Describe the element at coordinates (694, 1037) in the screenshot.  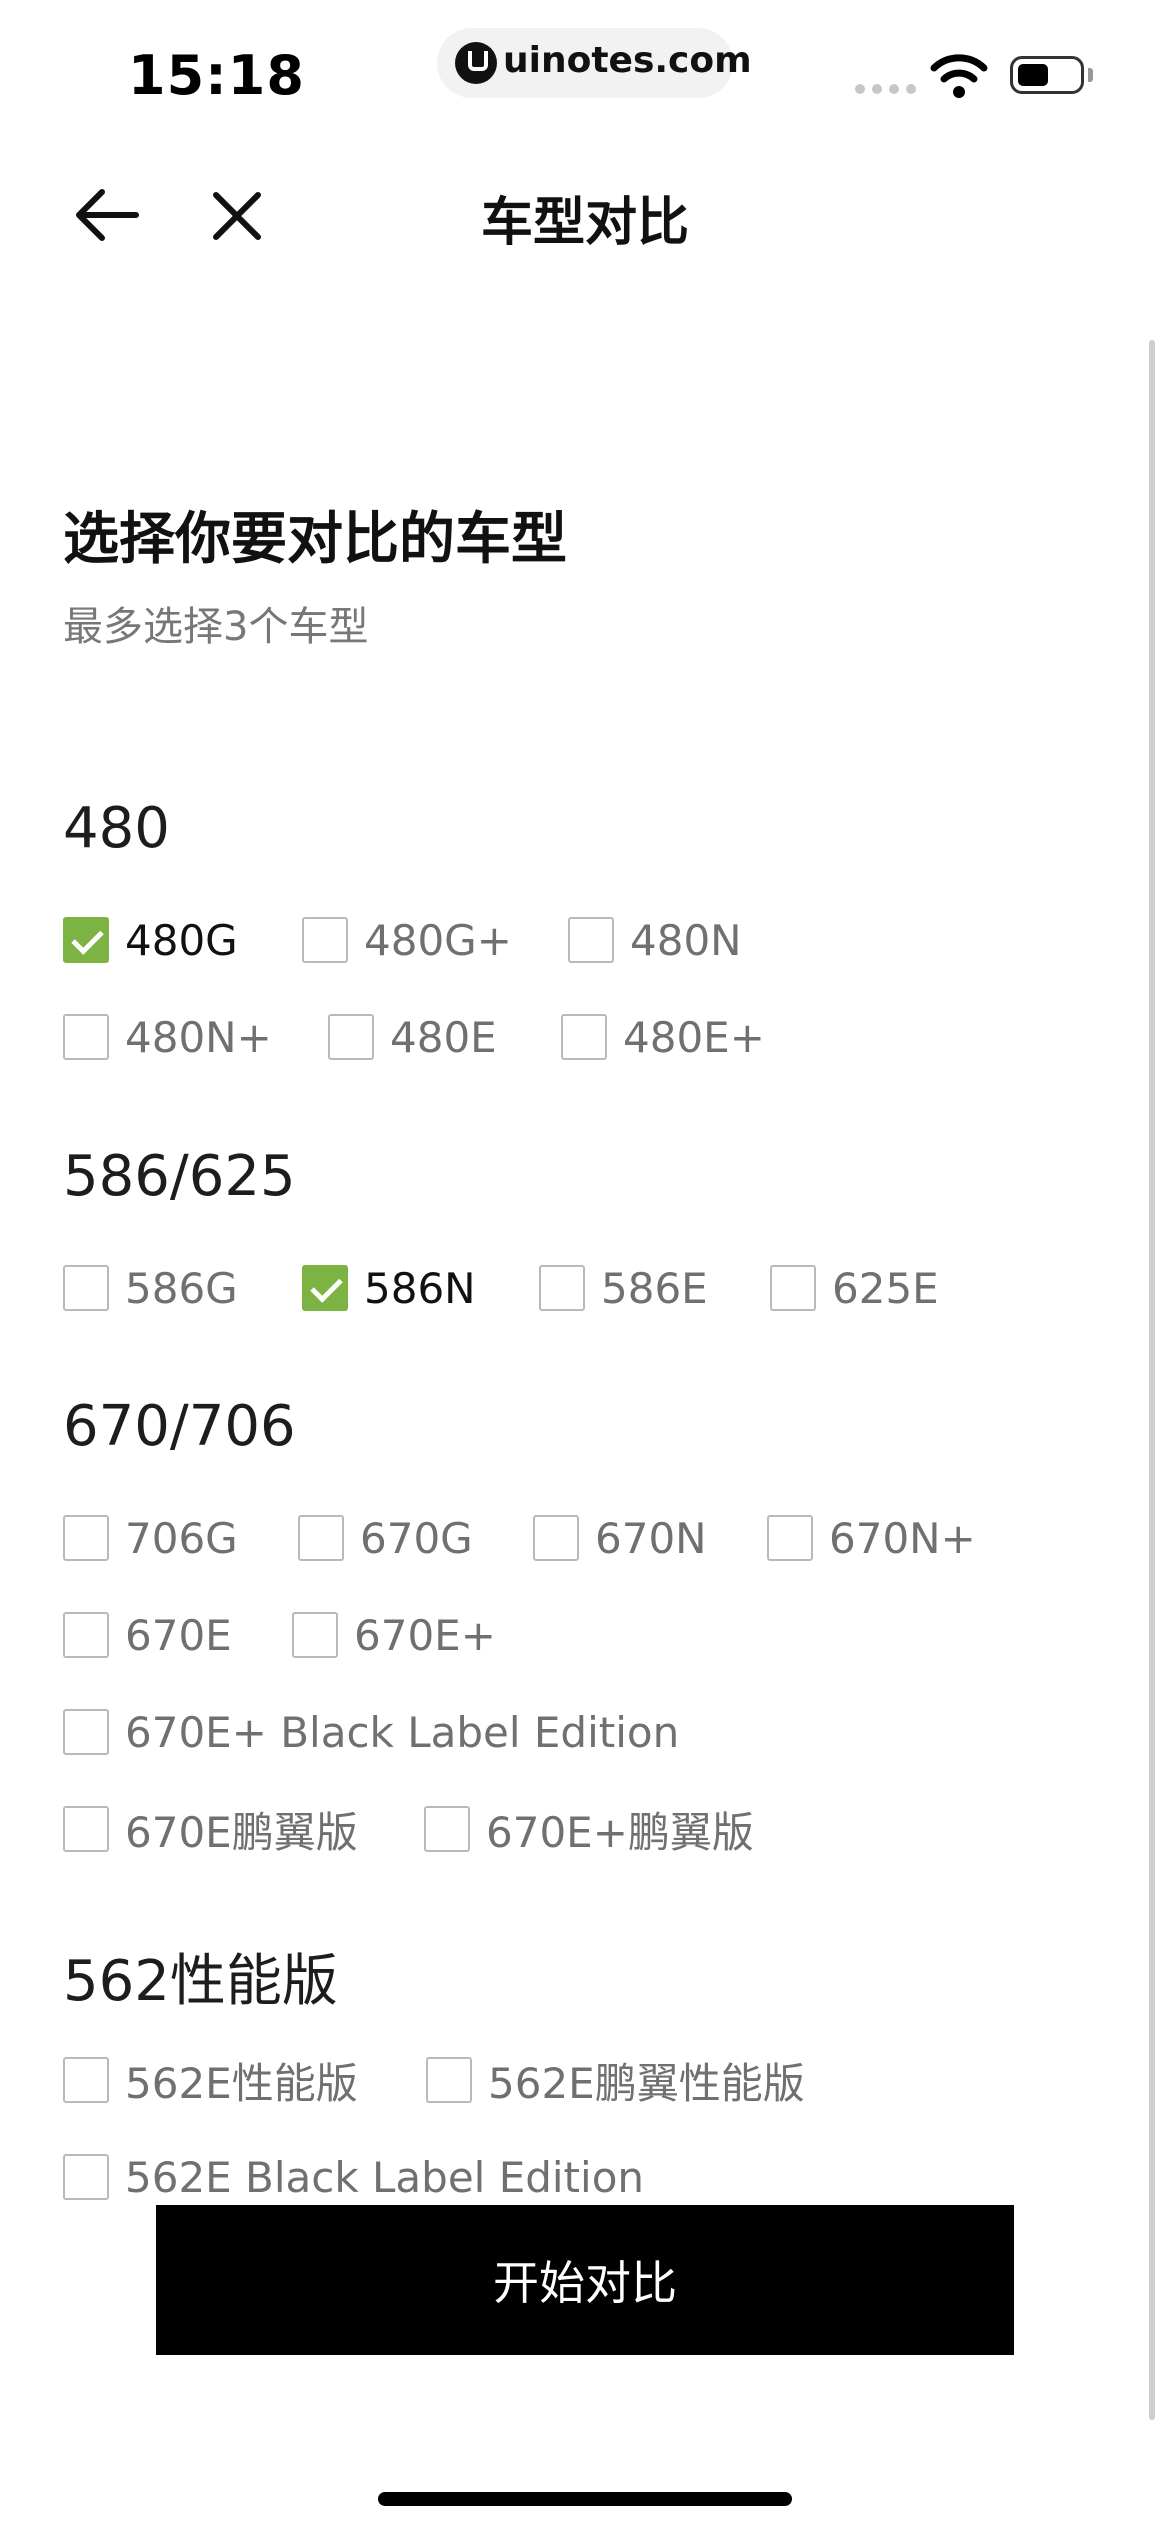
I see `option-label: 480E+` at that location.